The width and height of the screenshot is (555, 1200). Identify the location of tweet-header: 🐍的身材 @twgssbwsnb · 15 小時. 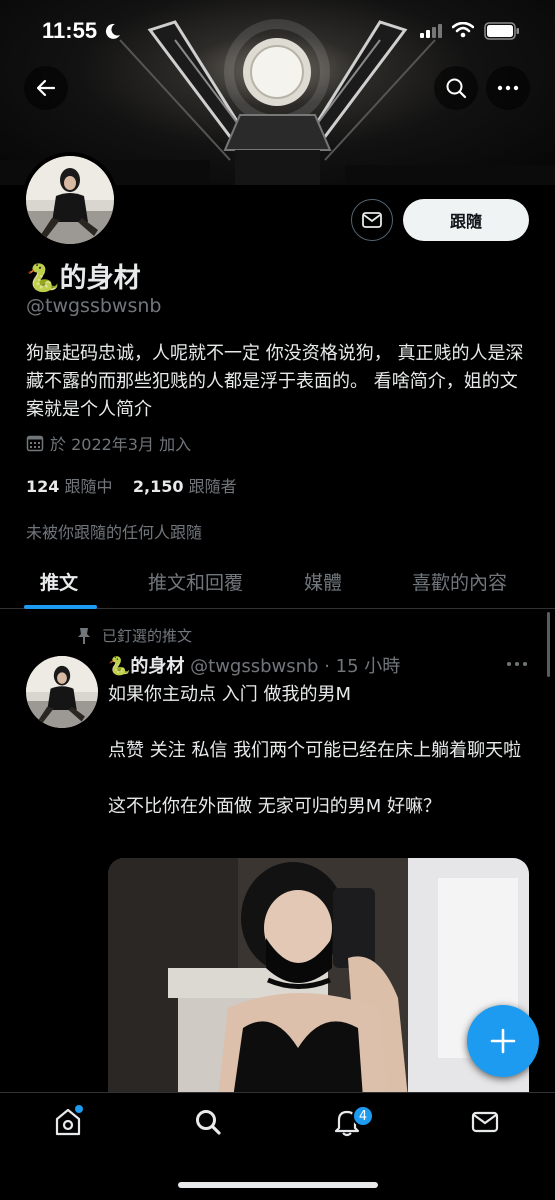
(254, 665).